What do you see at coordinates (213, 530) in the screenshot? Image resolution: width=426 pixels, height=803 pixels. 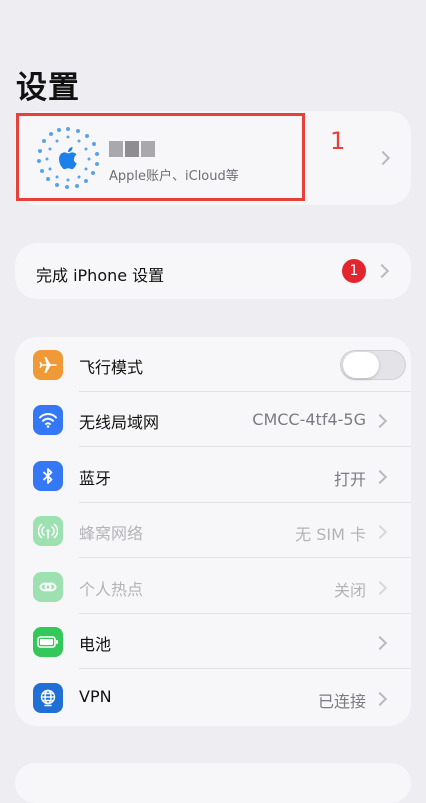 I see `settings-row-cellular: 蜂窝网络 无 SIM 卡` at bounding box center [213, 530].